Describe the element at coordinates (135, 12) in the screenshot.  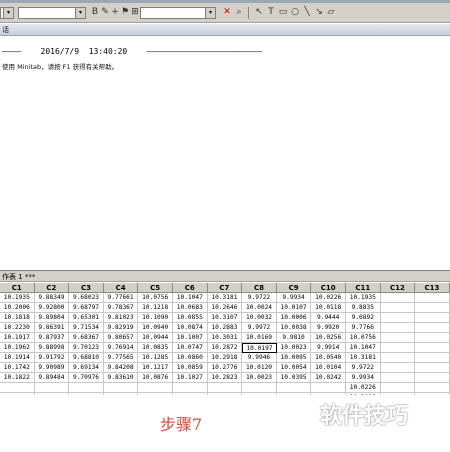
I see `grid-icon: ⊞` at that location.